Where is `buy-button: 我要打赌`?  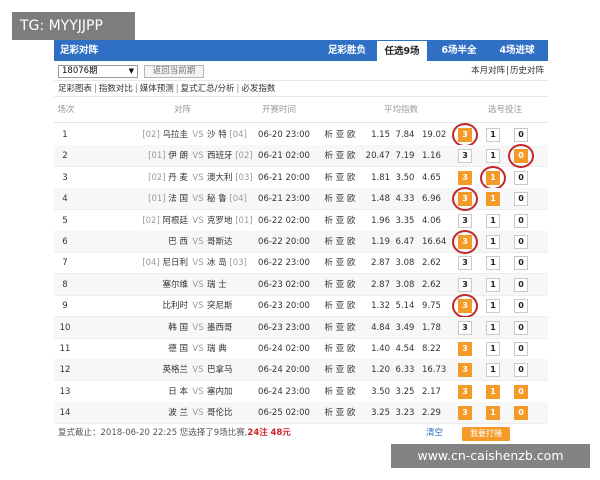 buy-button: 我要打赌 is located at coordinates (486, 434).